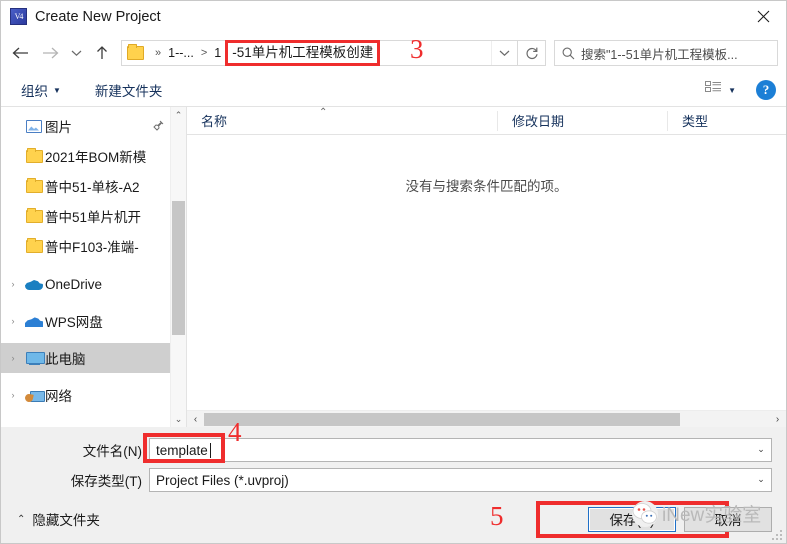 Image resolution: width=787 pixels, height=544 pixels. What do you see at coordinates (18, 16) in the screenshot?
I see `keil-uvision-icon` at bounding box center [18, 16].